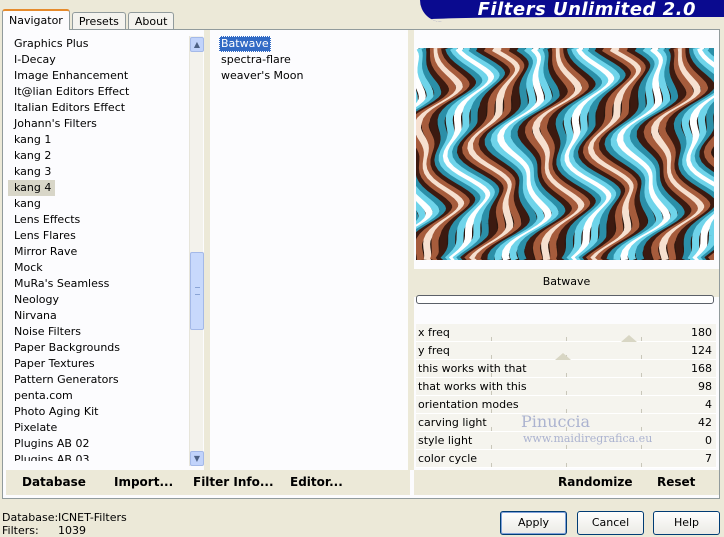 The width and height of the screenshot is (724, 537). Describe the element at coordinates (98, 156) in the screenshot. I see `category-item: kang 2` at that location.